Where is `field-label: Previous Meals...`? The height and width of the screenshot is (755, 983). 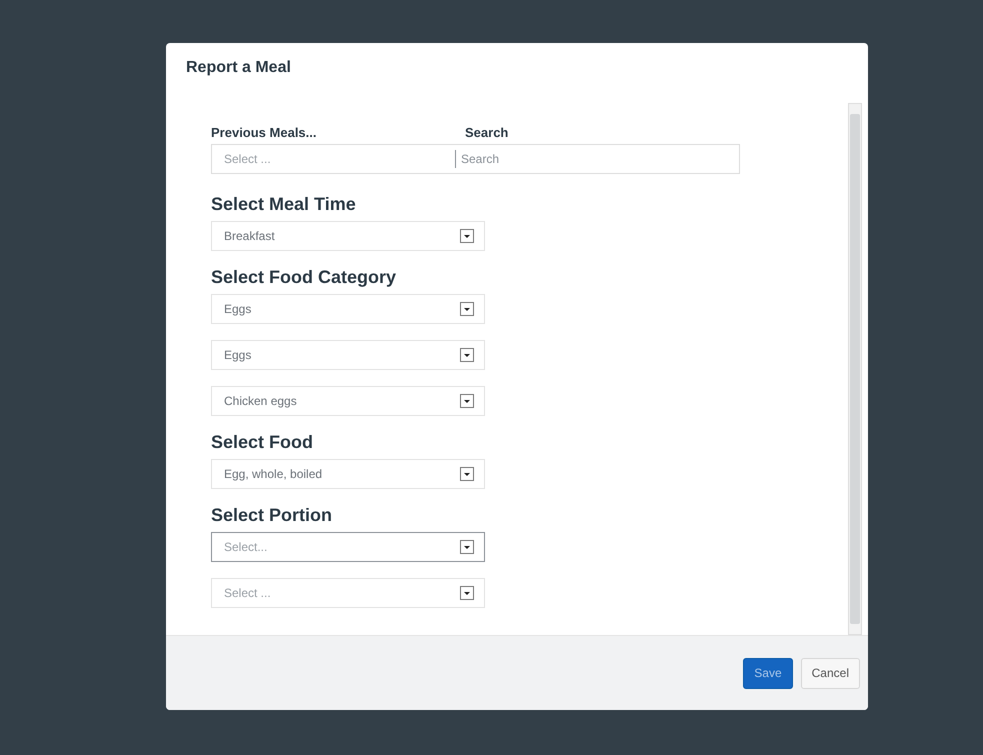
field-label: Previous Meals... is located at coordinates (264, 132).